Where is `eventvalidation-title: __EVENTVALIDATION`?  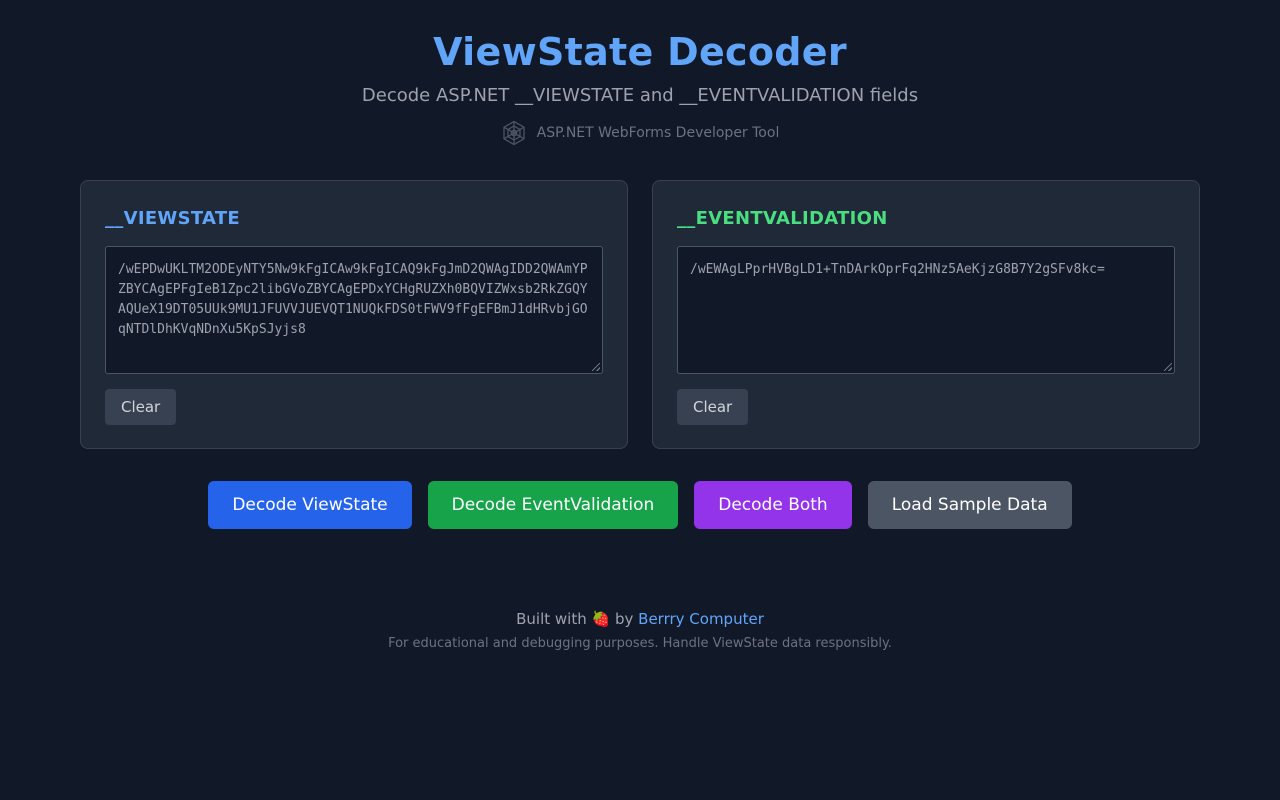 eventvalidation-title: __EVENTVALIDATION is located at coordinates (782, 218).